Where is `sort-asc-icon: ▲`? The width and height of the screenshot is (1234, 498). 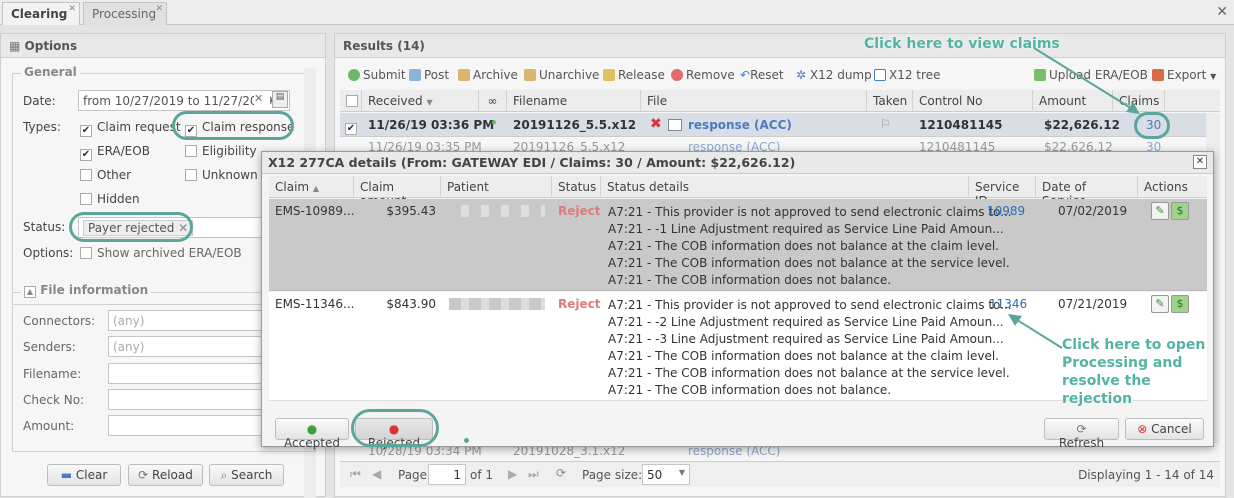
sort-asc-icon: ▲ is located at coordinates (316, 188).